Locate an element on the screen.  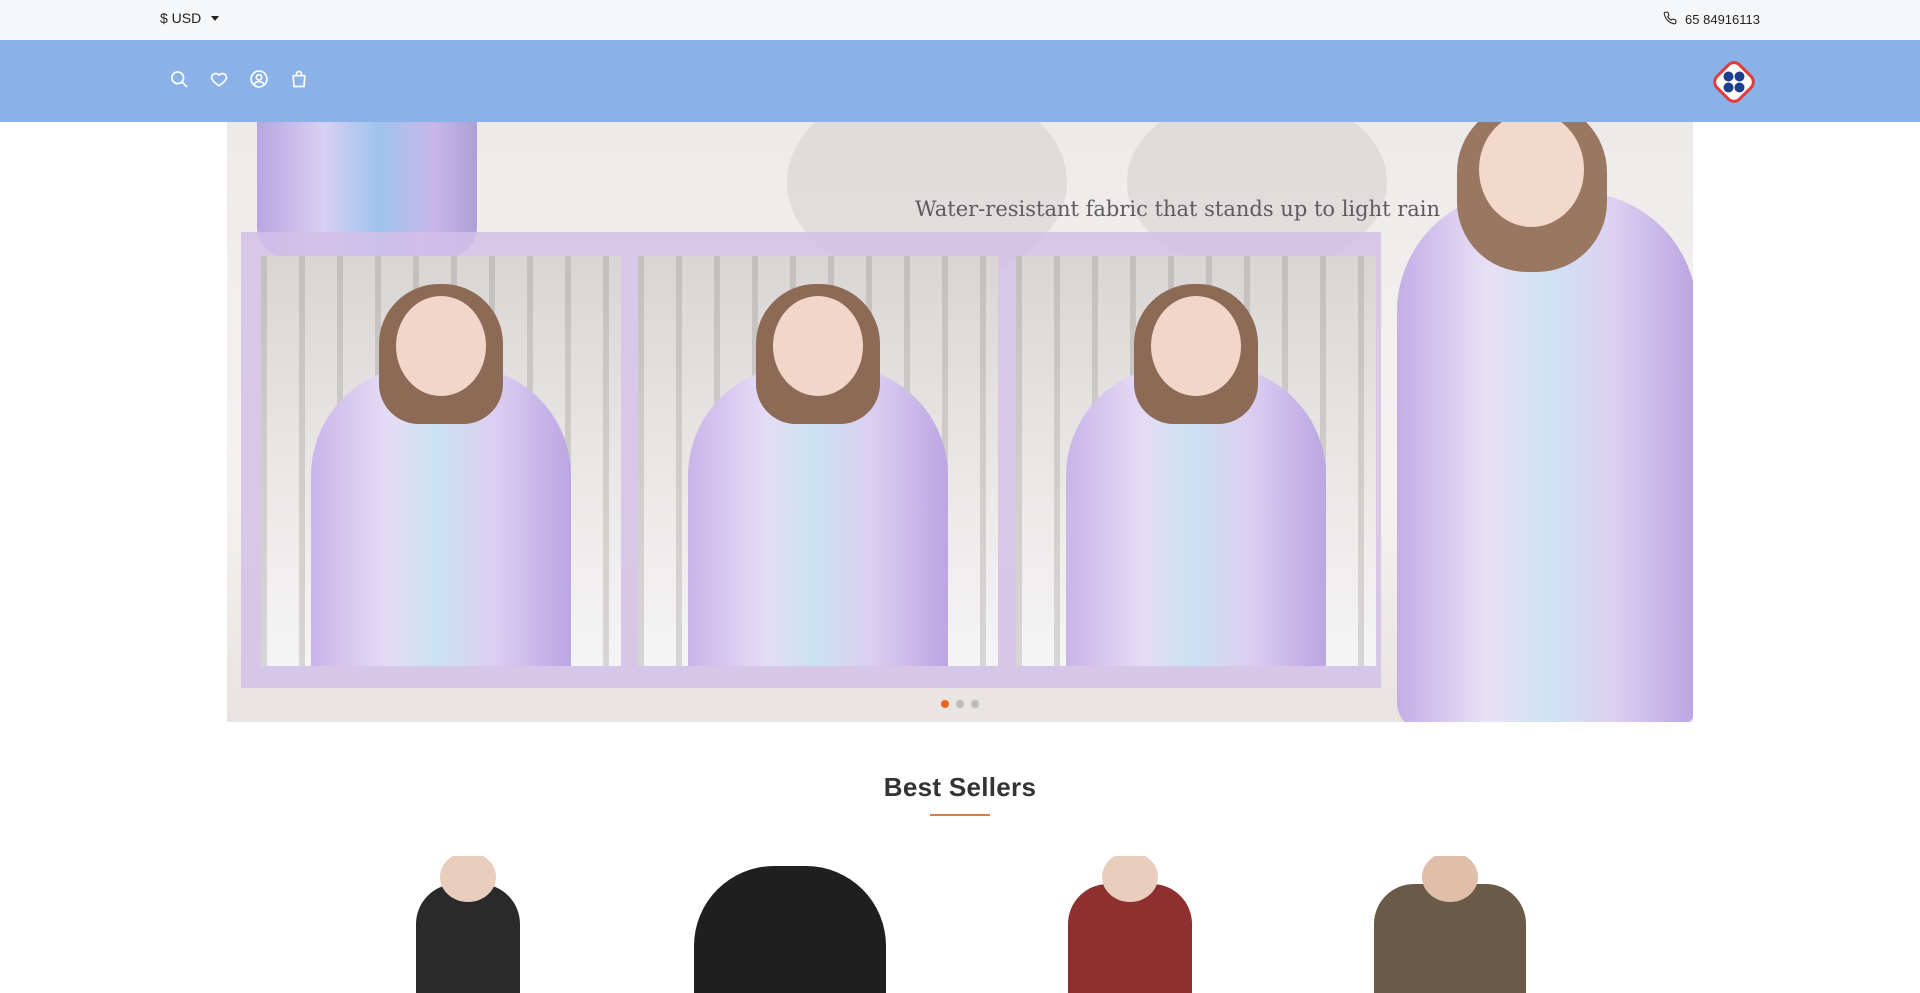
phone-number: 65 84916113 is located at coordinates (1722, 19).